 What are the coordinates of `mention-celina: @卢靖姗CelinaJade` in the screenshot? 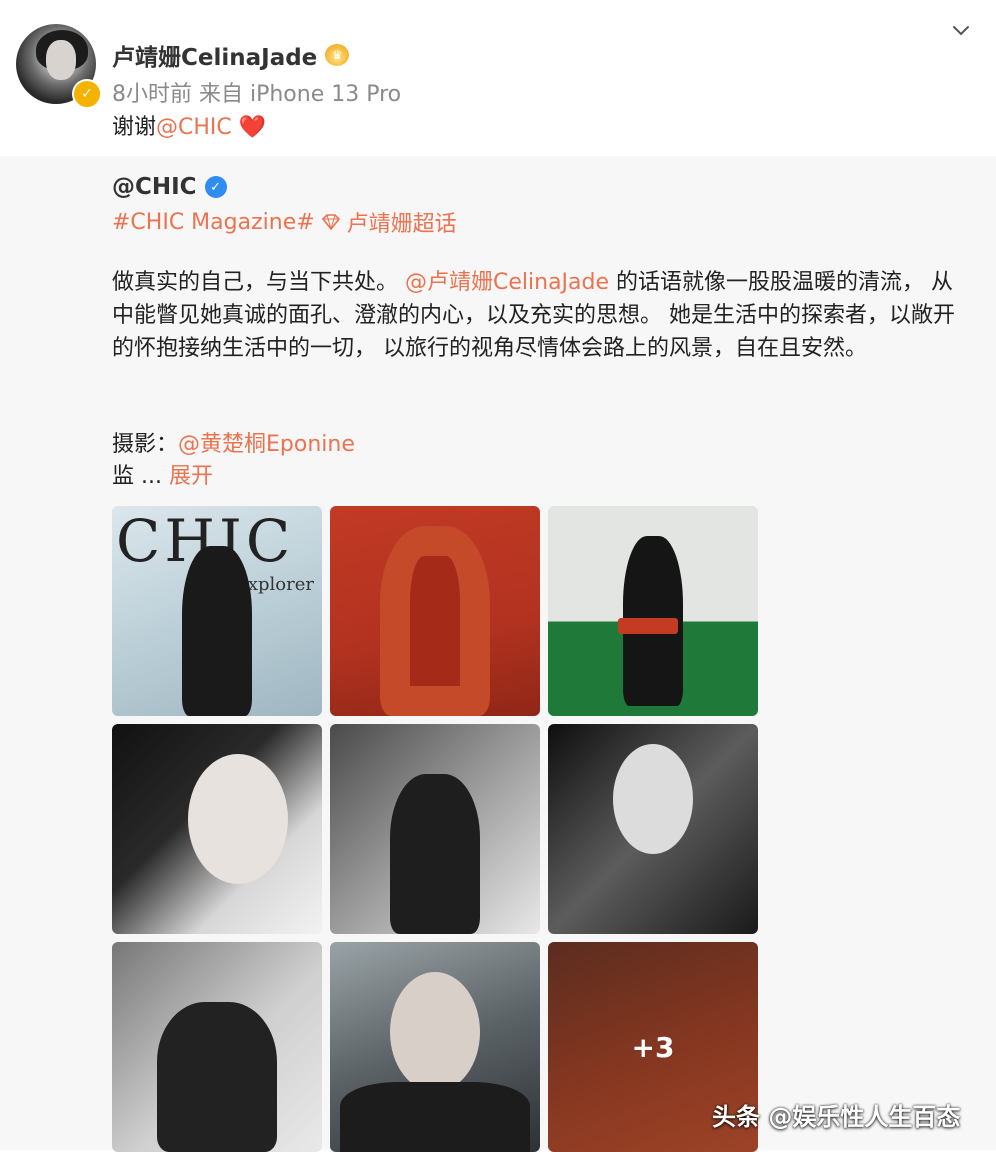 It's located at (507, 282).